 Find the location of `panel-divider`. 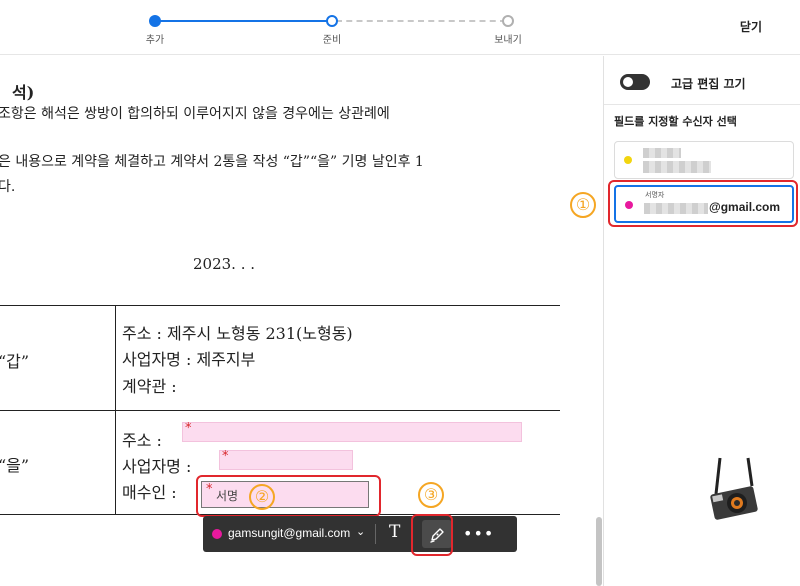

panel-divider is located at coordinates (702, 104).